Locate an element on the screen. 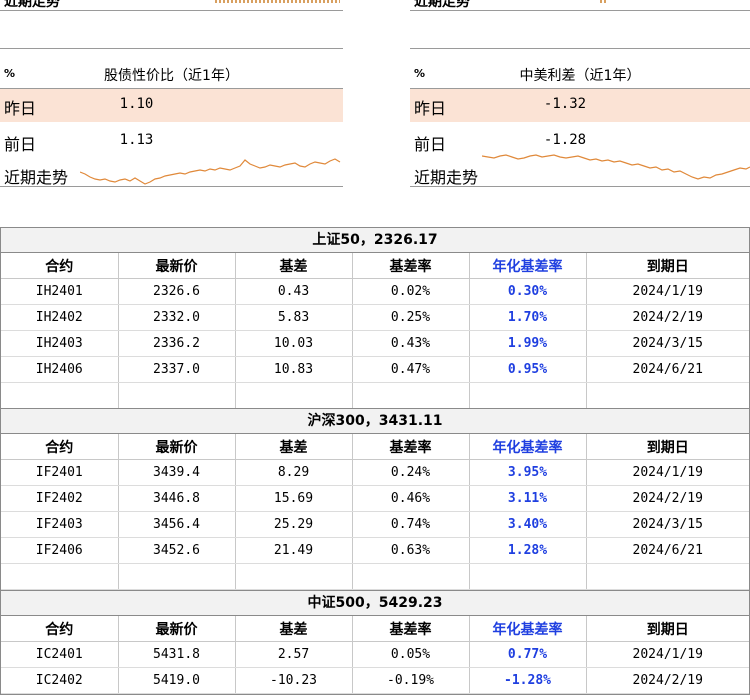  table-row: IH2402 2332.0 5.83 0.25% 1.70% 2024/2/19 is located at coordinates (375, 317).